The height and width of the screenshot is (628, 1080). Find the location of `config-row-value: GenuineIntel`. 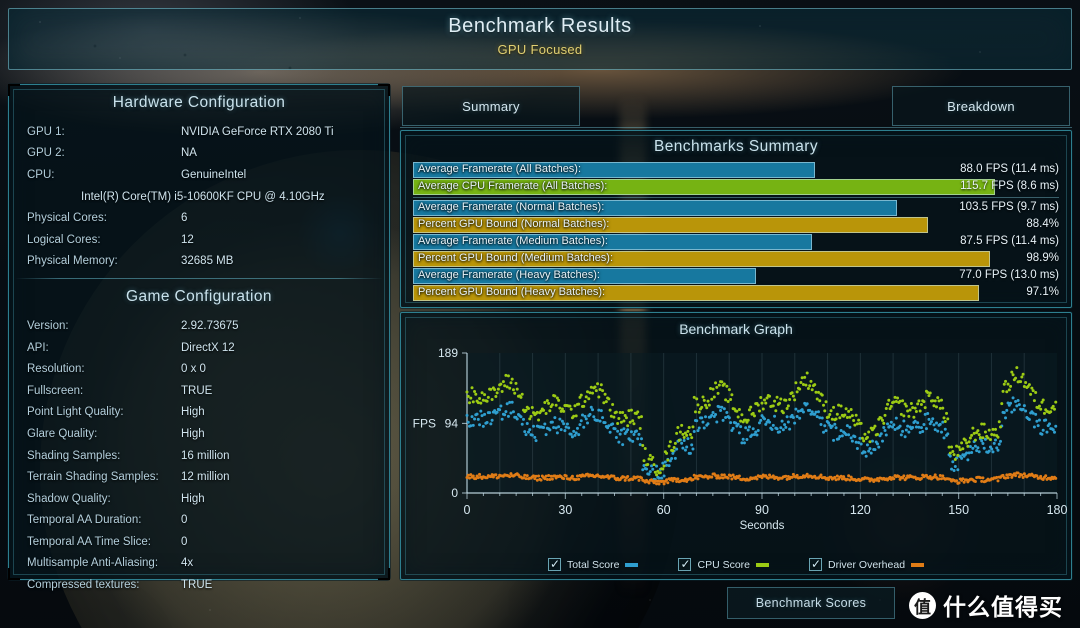

config-row-value: GenuineIntel is located at coordinates (214, 174).